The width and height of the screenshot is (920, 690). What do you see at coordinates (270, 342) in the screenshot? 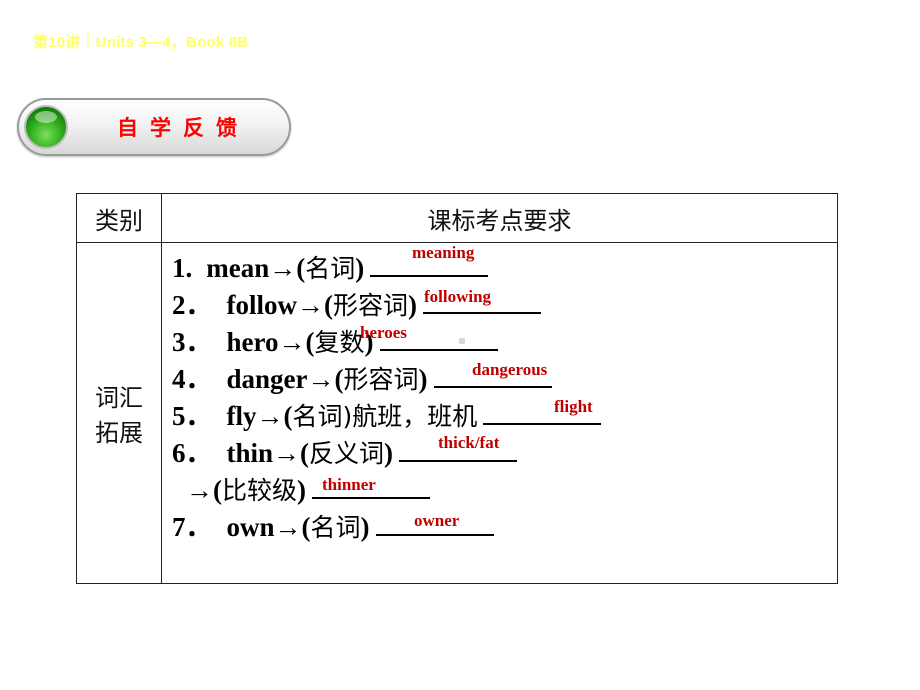
I see `vocab-word: hero→(` at bounding box center [270, 342].